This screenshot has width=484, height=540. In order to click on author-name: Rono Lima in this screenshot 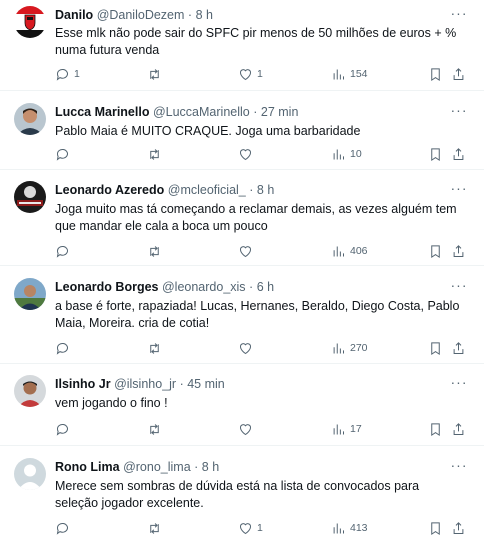, I will do `click(87, 467)`.